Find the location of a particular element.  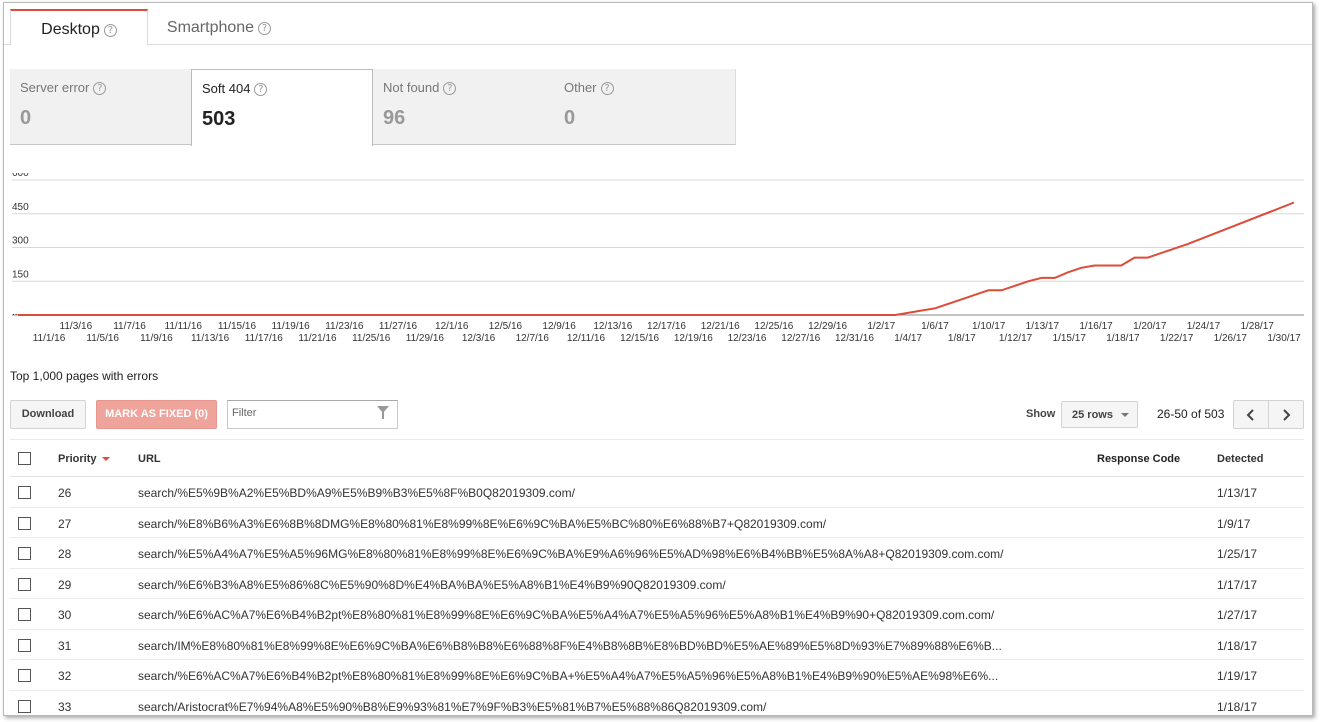

row-priority: 27 is located at coordinates (65, 523).